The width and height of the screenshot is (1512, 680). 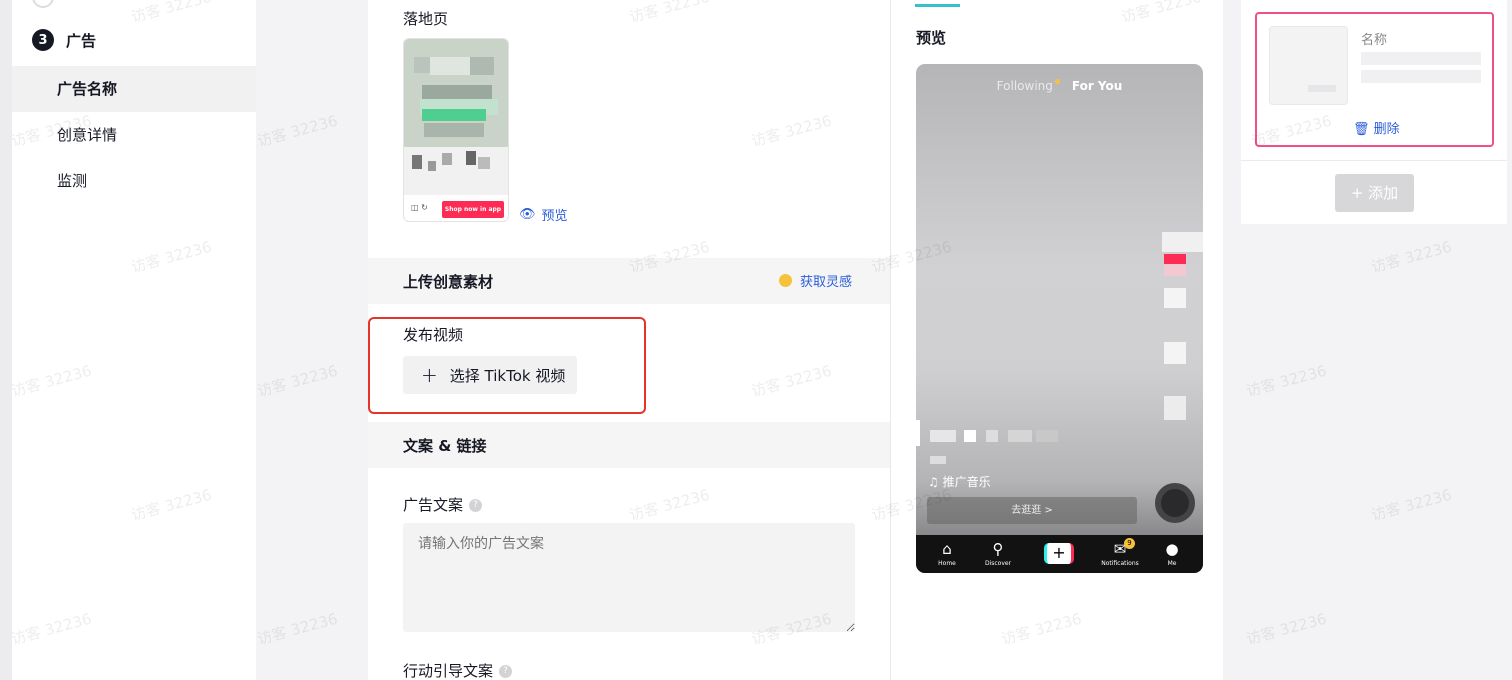 I want to click on ad-name-label: 名称, so click(x=1374, y=40).